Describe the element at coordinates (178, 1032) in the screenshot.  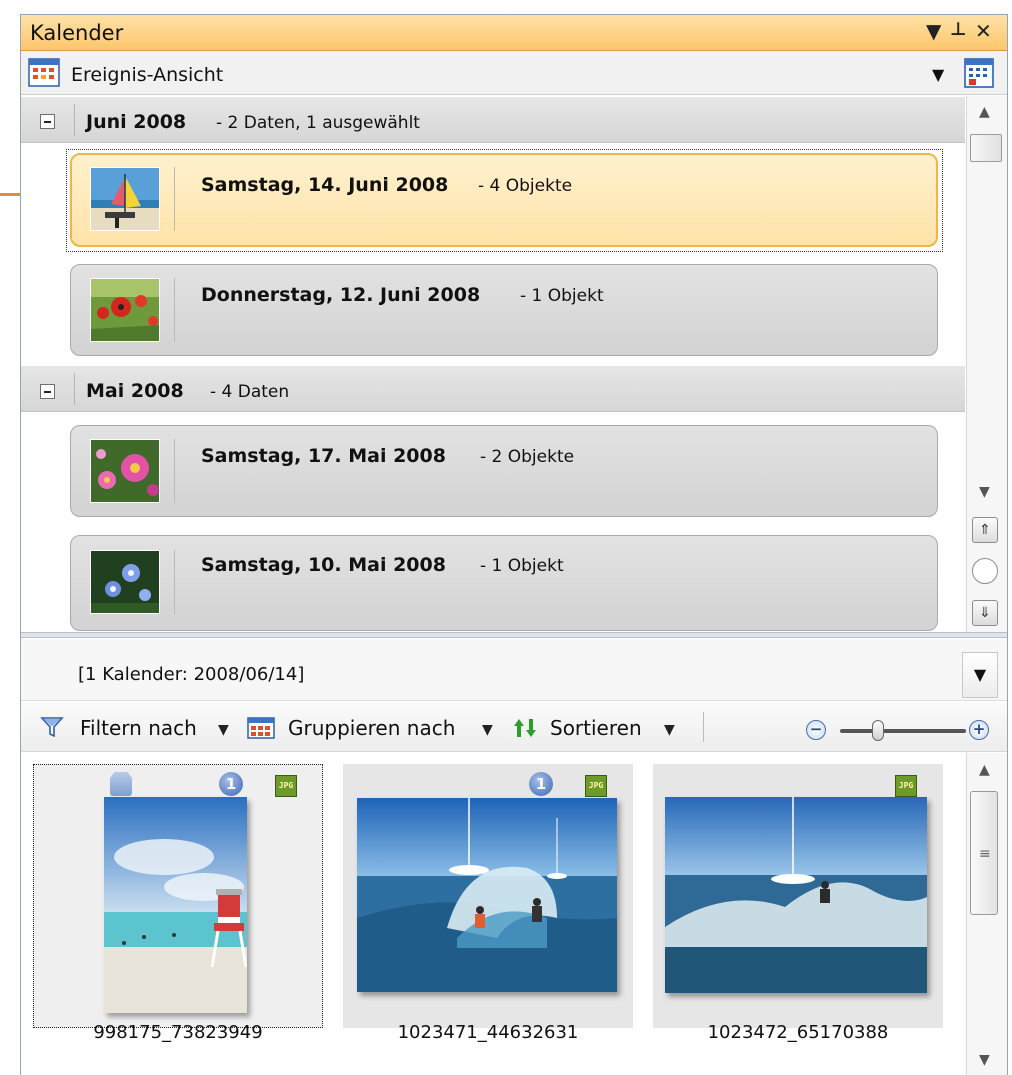
I see `file-name: 998175_73823949` at that location.